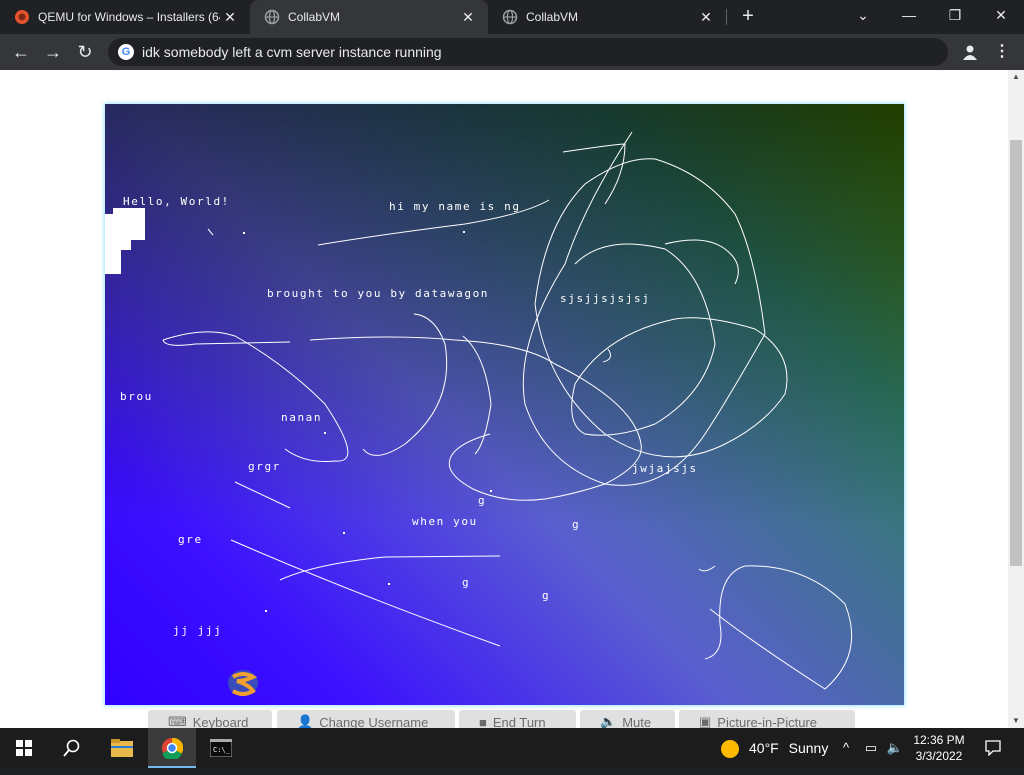 The height and width of the screenshot is (775, 1024). I want to click on profile-icon, so click(970, 52).